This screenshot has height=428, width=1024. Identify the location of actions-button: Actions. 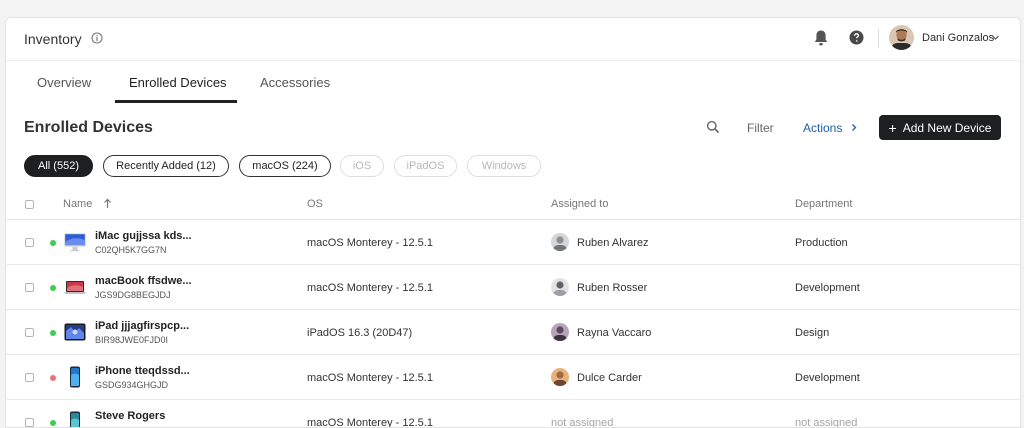
(822, 128).